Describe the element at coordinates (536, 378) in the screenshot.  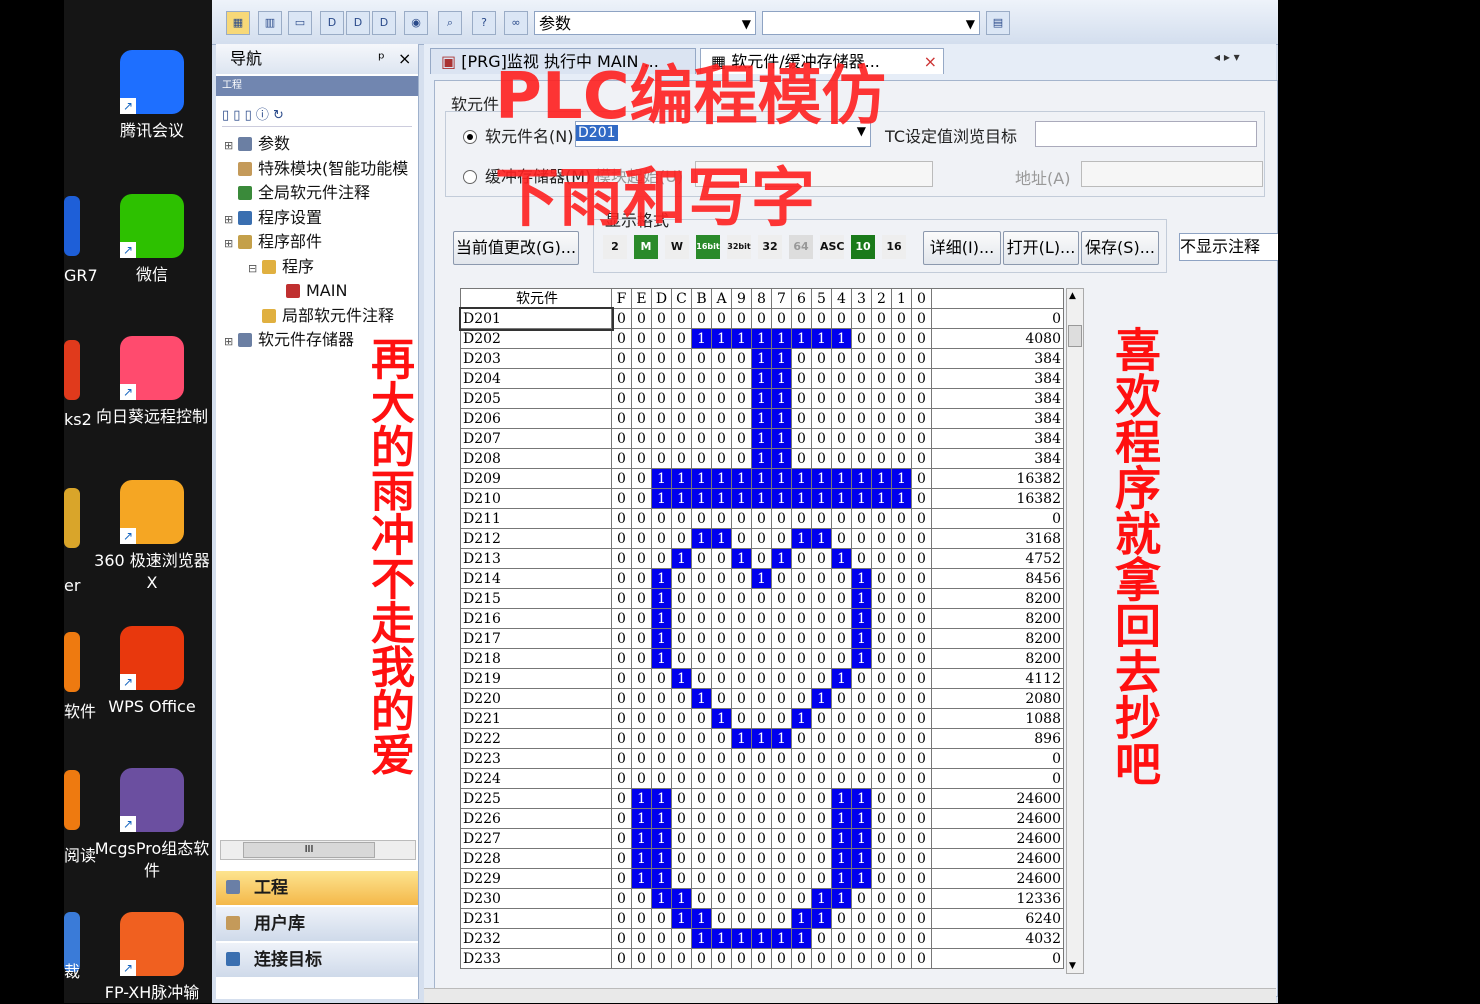
I see `device-cell: D204` at that location.